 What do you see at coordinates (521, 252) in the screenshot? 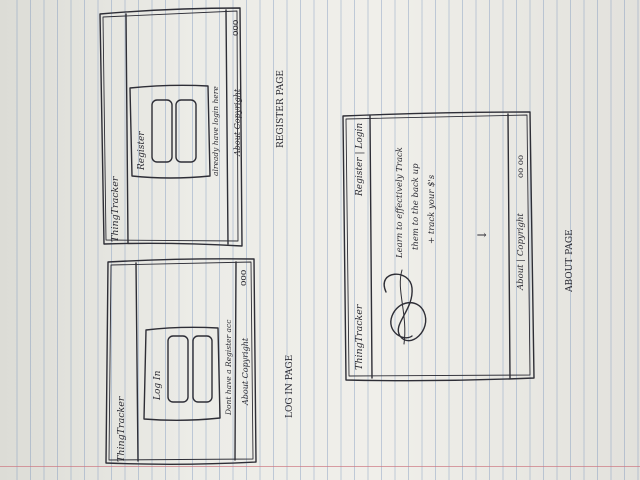
I see `about-footer-text: About | Copyright` at bounding box center [521, 252].